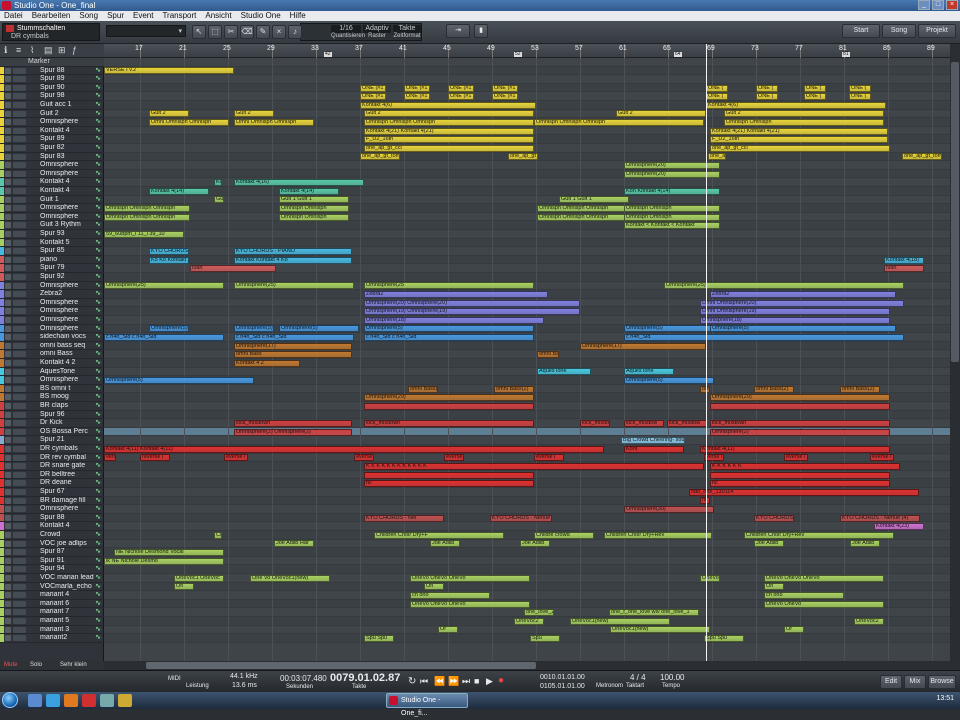  Describe the element at coordinates (800, 148) in the screenshot. I see `clip-event: one_ap_gt_ccl` at that location.